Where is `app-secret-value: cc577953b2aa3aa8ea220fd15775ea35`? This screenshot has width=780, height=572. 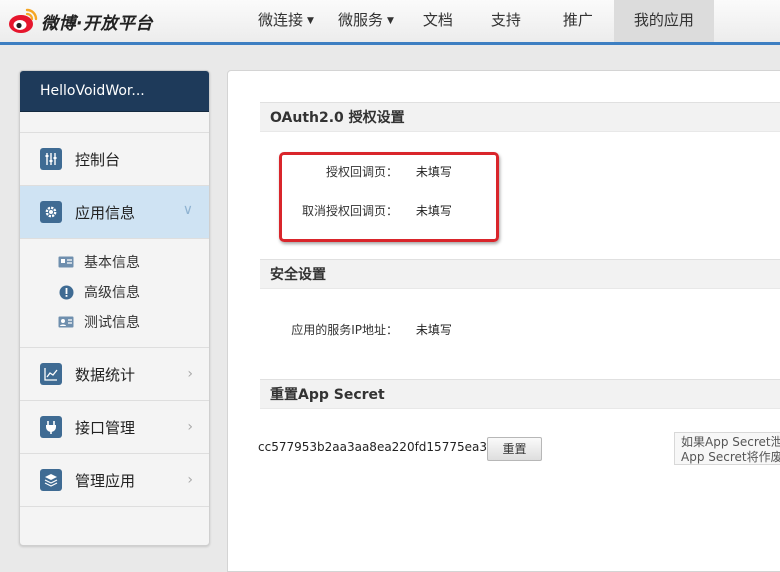 app-secret-value: cc577953b2aa3aa8ea220fd15775ea35 is located at coordinates (376, 447).